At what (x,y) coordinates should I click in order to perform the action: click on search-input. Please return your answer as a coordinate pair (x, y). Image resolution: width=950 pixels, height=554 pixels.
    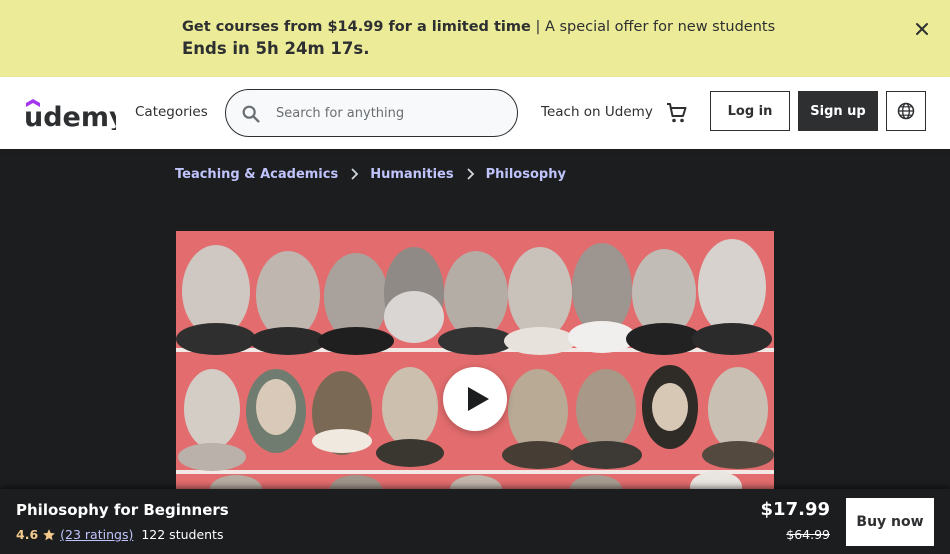
    Looking at the image, I should click on (388, 113).